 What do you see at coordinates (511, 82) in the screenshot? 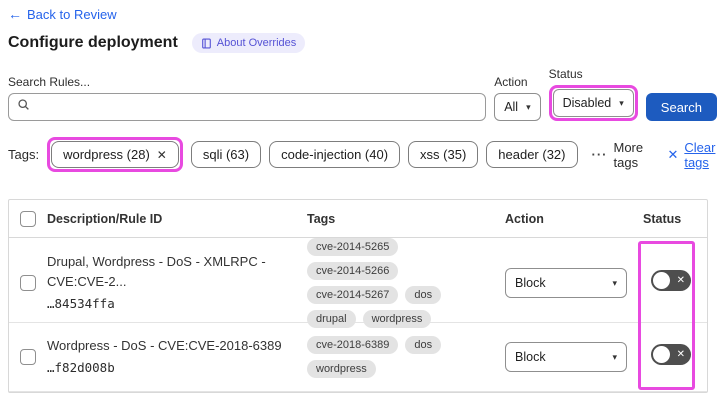
I see `action-filter-label: Action` at bounding box center [511, 82].